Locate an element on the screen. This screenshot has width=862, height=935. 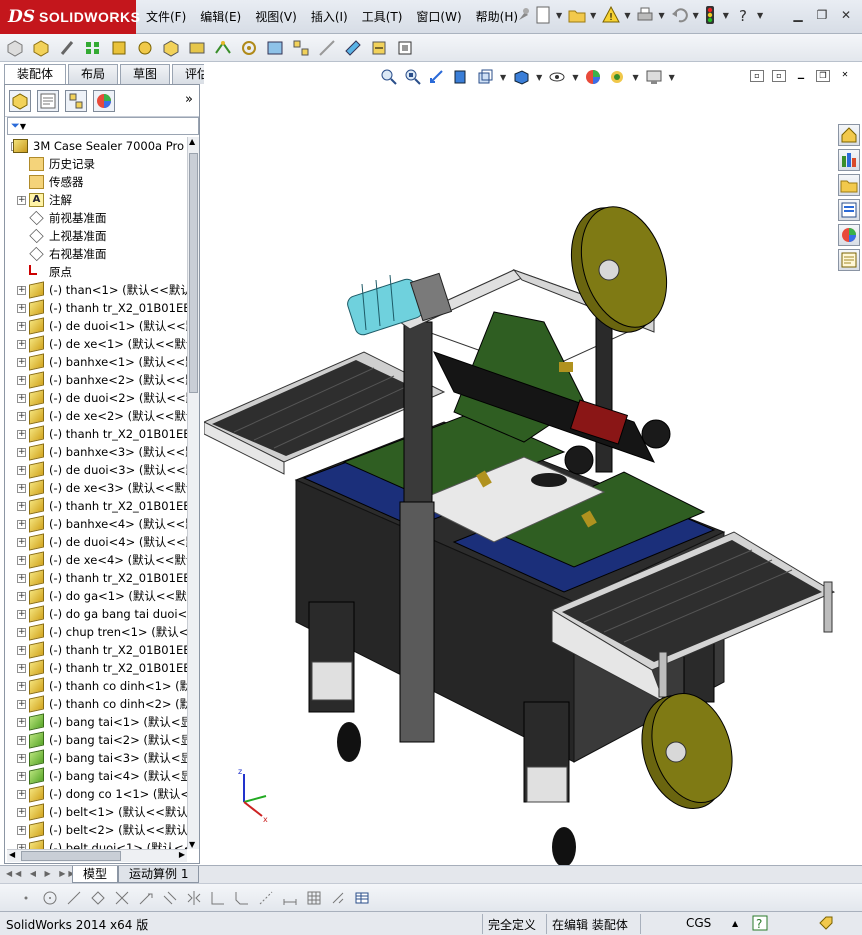
tree-item: + (-) de xe<3> (默认<<默认>_ is located at coordinates (96, 488).